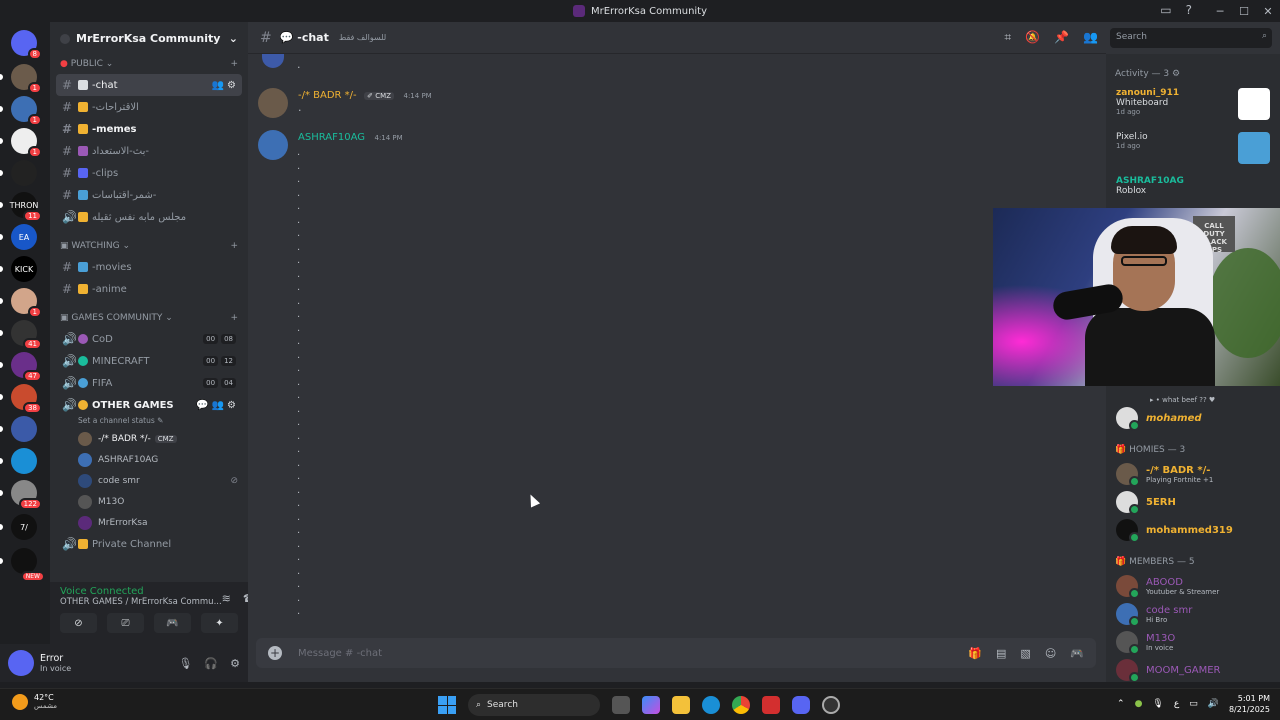 Image resolution: width=1280 pixels, height=720 pixels. What do you see at coordinates (149, 480) in the screenshot?
I see `voice-user: code smr ⊘` at bounding box center [149, 480].